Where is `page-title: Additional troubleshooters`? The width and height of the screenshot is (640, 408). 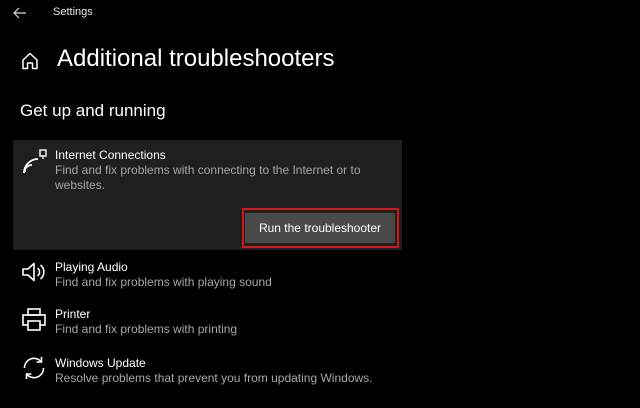
page-title: Additional troubleshooters is located at coordinates (196, 58).